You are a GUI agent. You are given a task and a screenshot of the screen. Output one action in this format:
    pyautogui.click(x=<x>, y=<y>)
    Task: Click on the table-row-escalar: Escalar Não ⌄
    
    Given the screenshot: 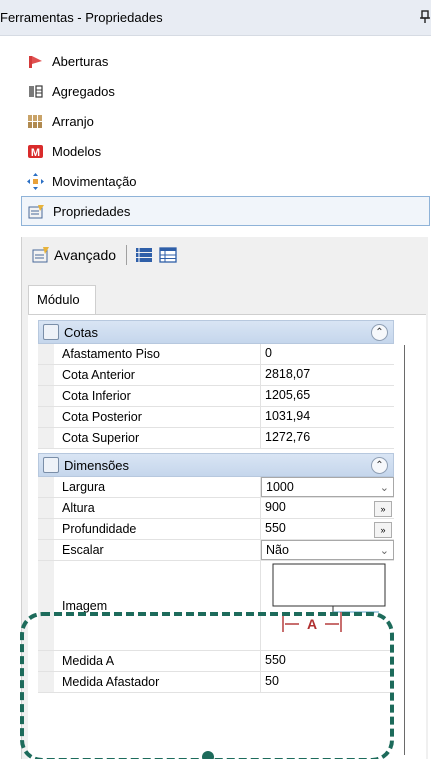 What is the action you would take?
    pyautogui.click(x=216, y=550)
    